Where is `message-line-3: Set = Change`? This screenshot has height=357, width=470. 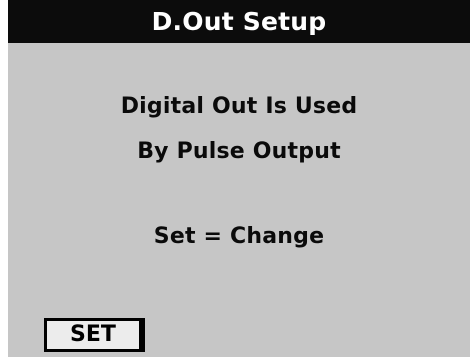
message-line-3: Set = Change is located at coordinates (239, 236).